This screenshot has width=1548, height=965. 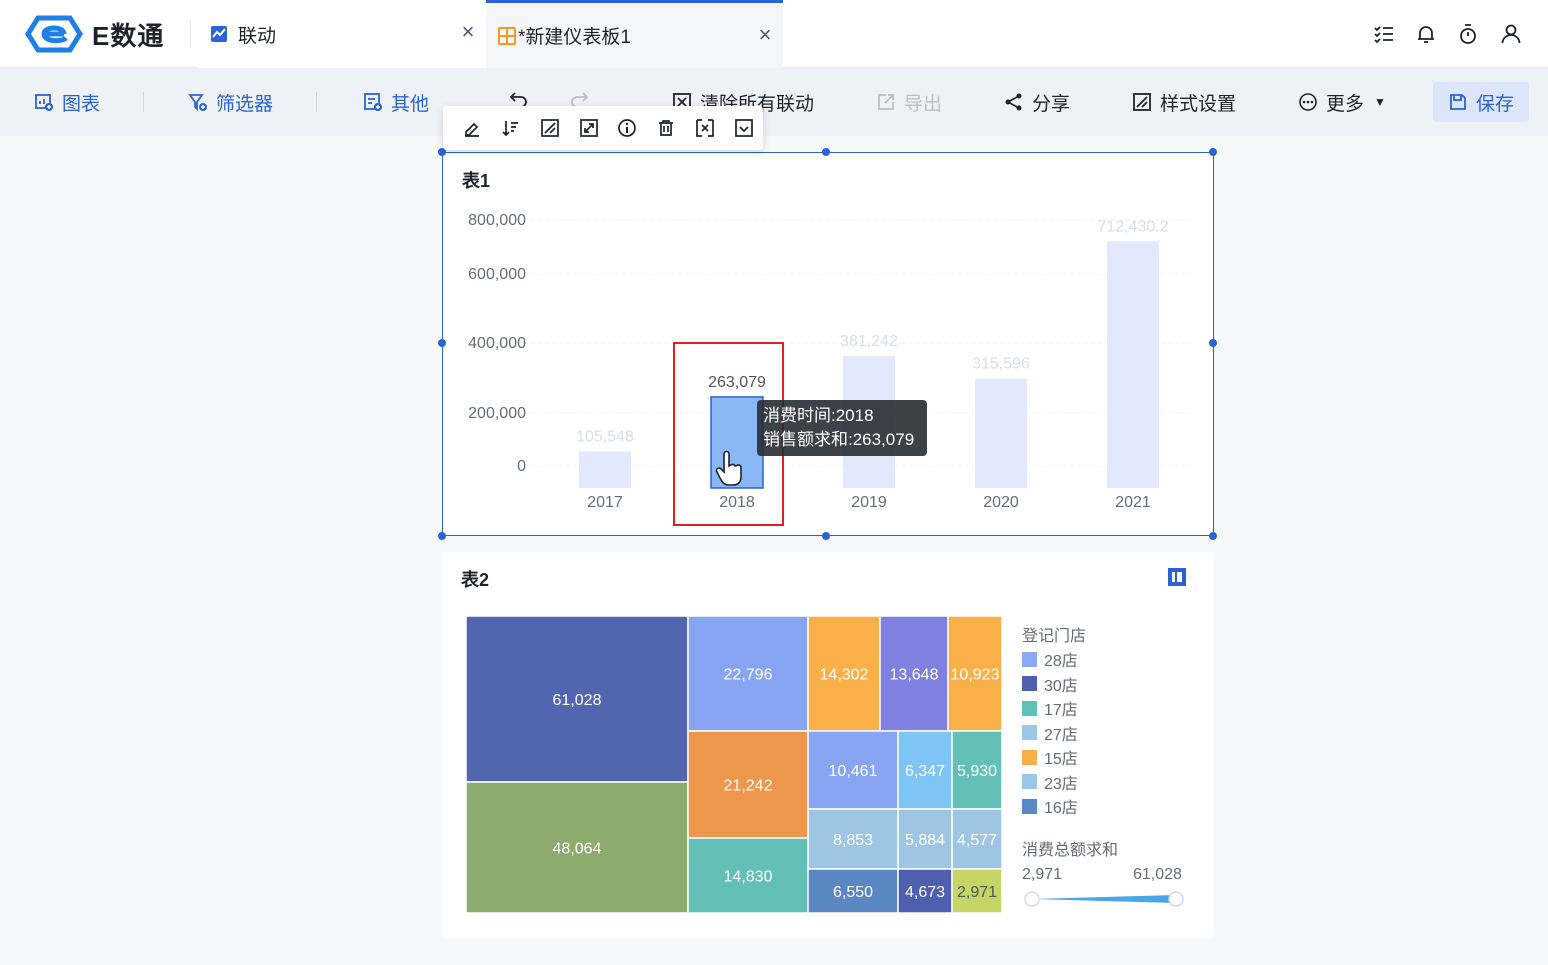 What do you see at coordinates (1184, 102) in the screenshot?
I see `style-settings-button: 样式设置` at bounding box center [1184, 102].